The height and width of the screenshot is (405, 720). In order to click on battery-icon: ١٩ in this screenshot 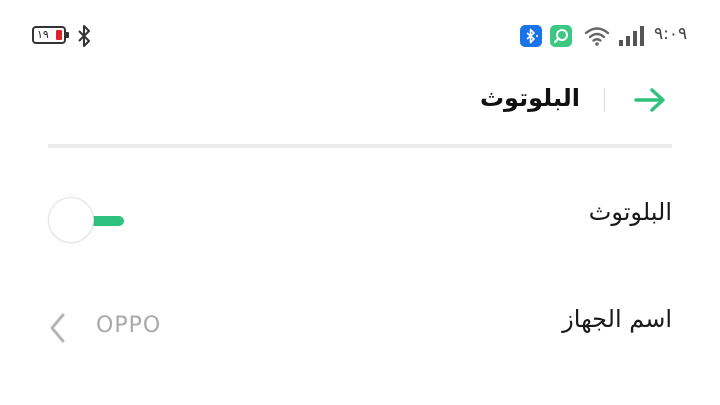, I will do `click(50, 35)`.